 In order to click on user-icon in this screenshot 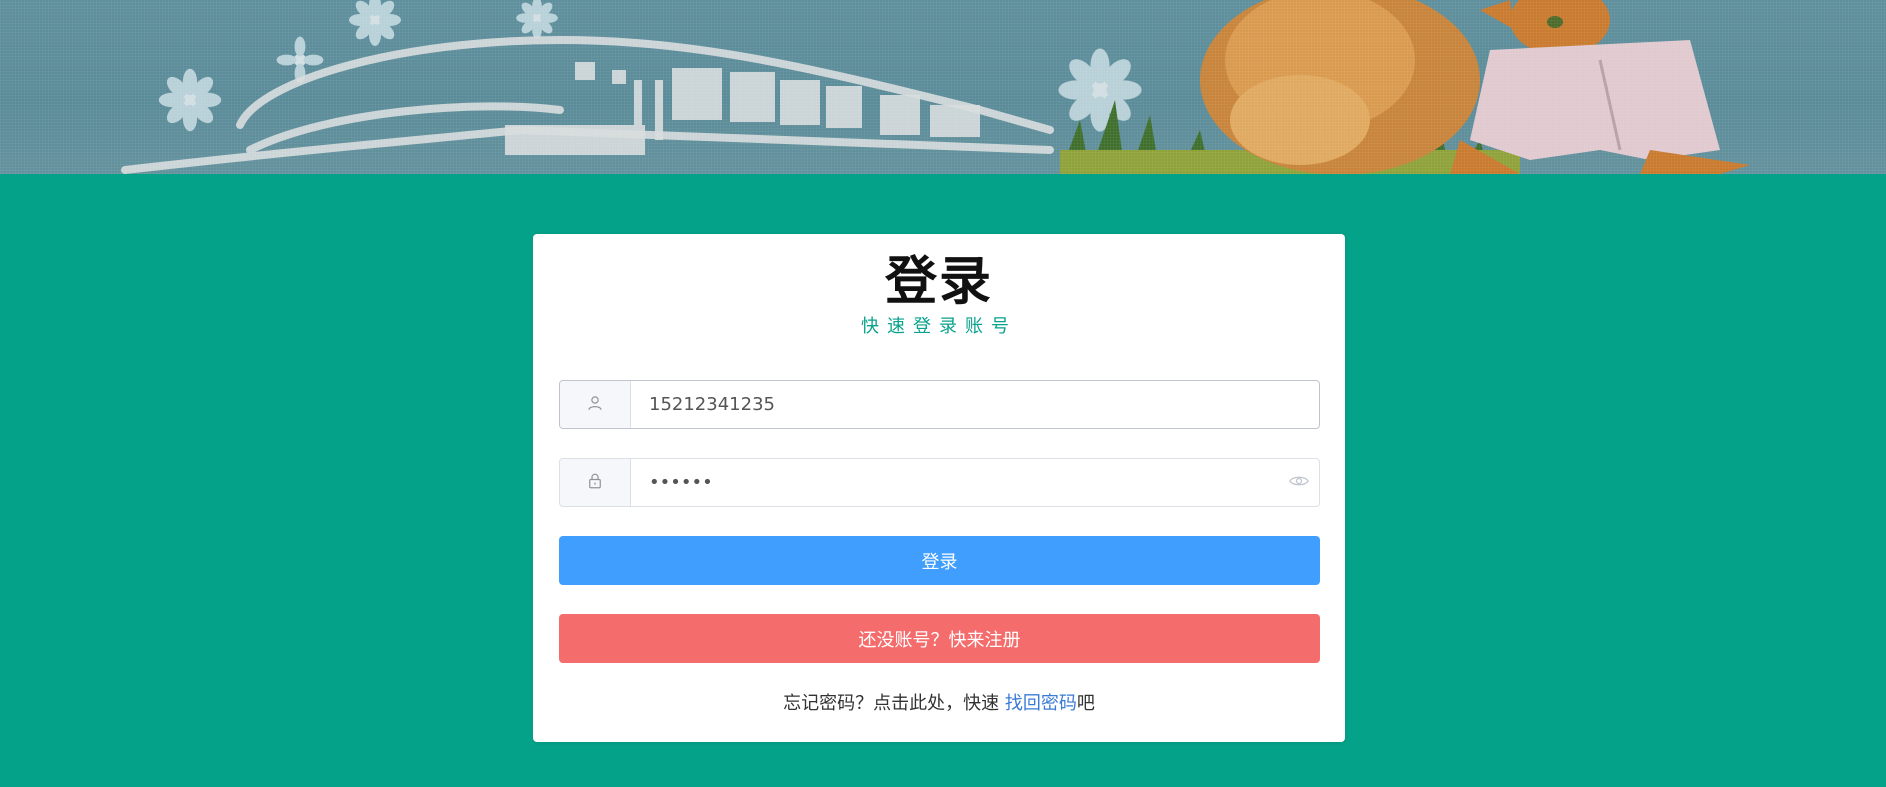, I will do `click(595, 405)`.